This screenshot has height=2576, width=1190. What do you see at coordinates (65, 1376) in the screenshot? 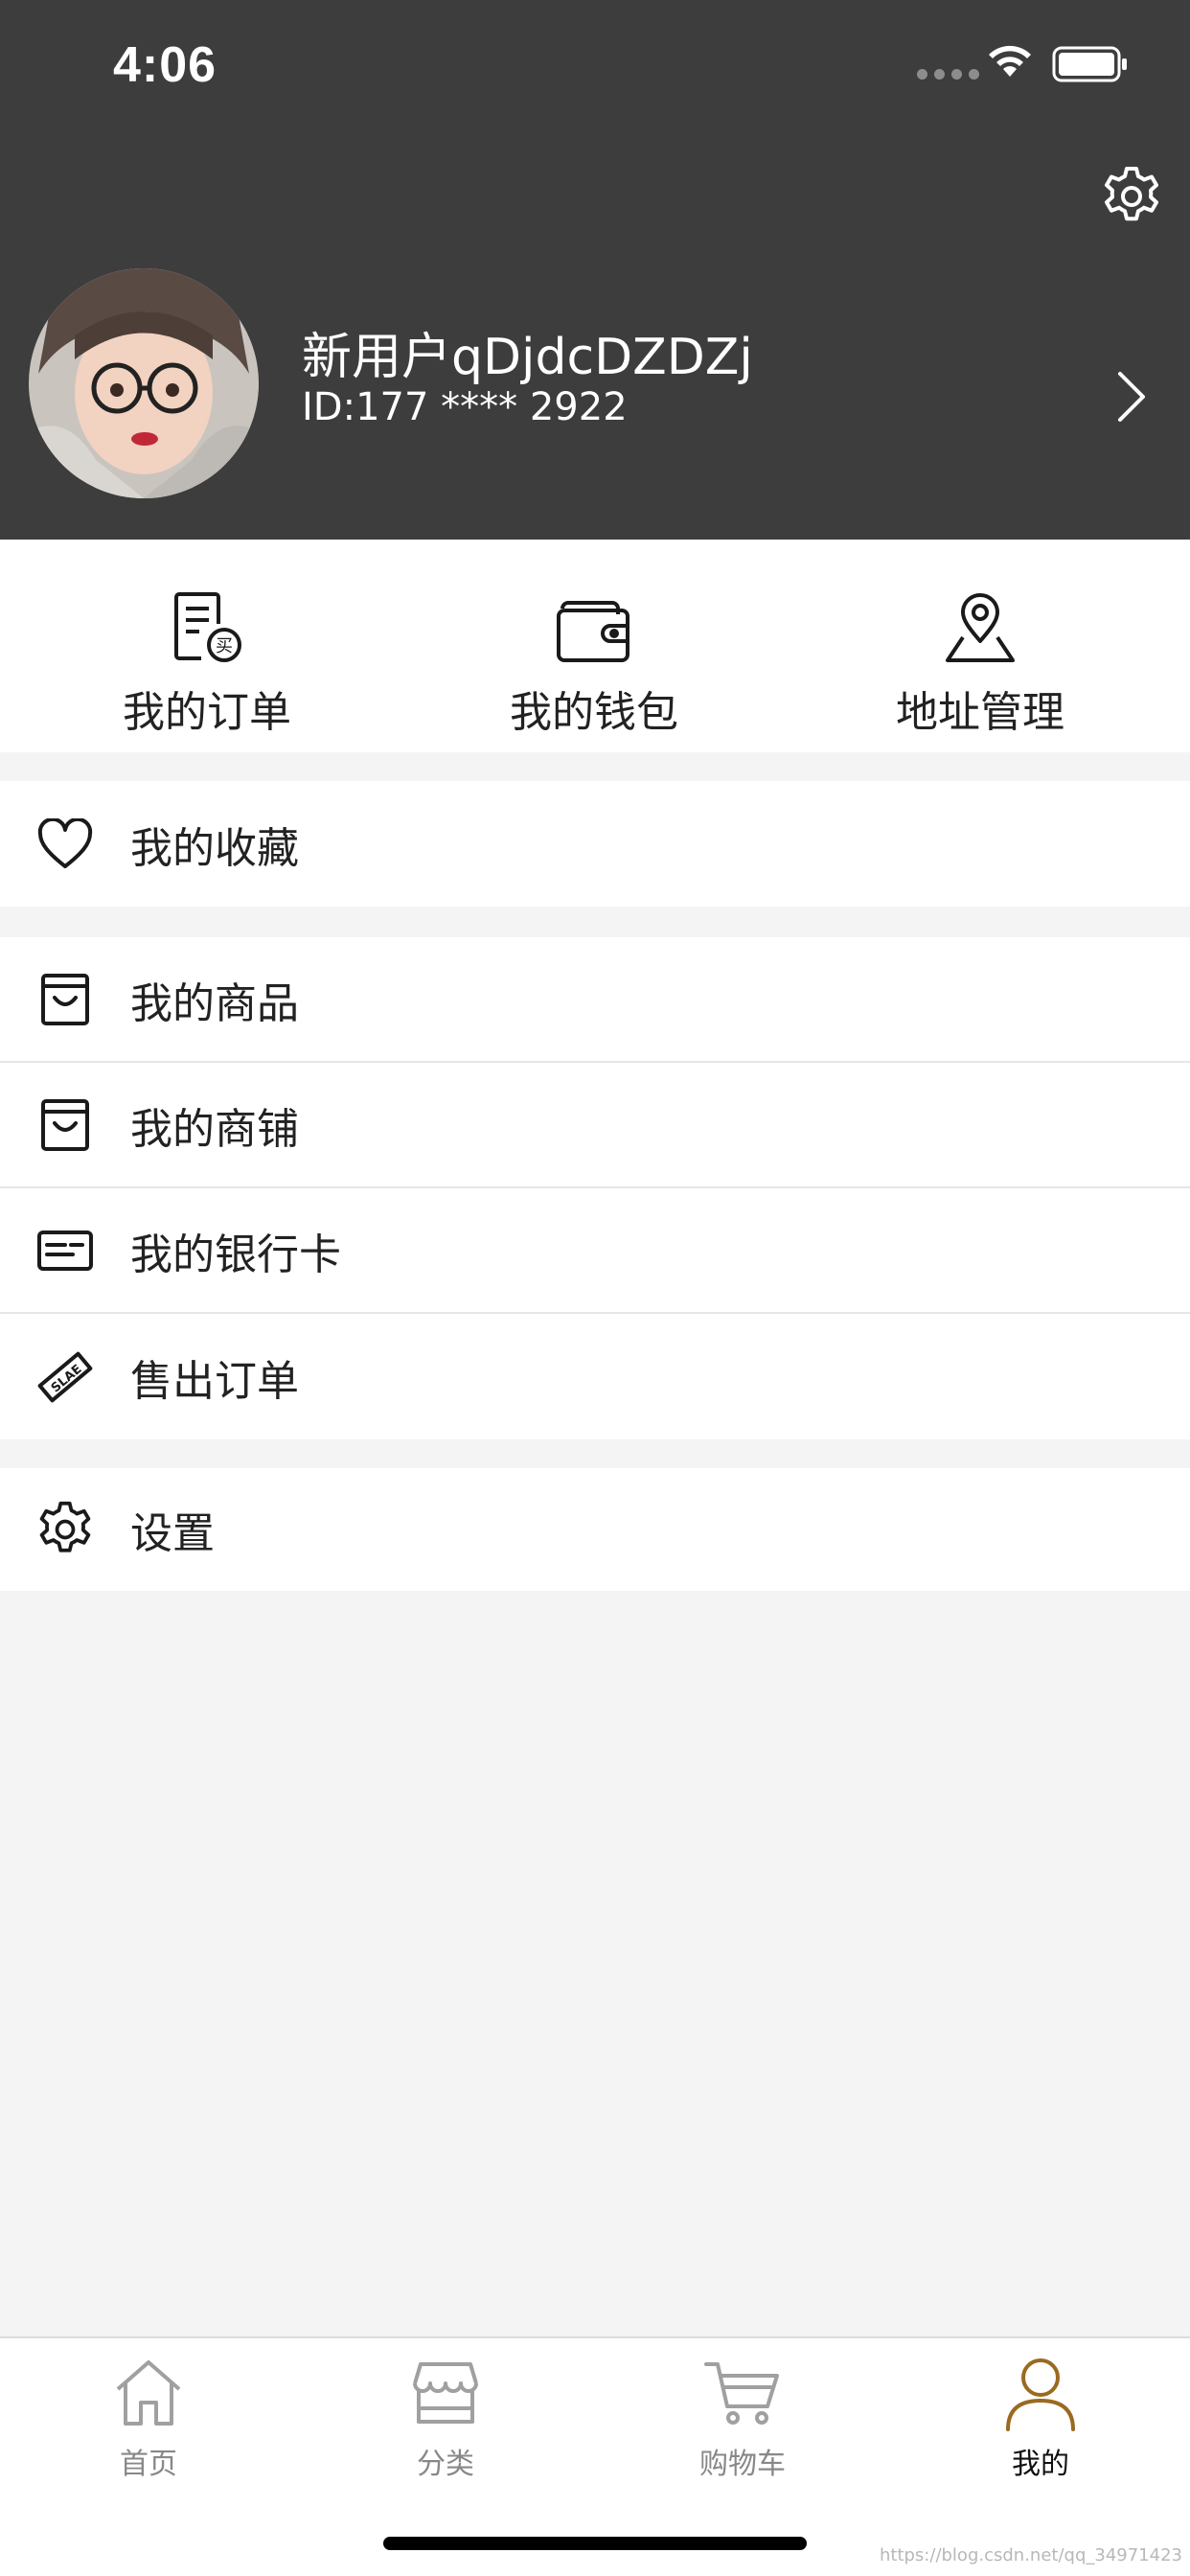
I see `sale-tag-icon: SLAE` at bounding box center [65, 1376].